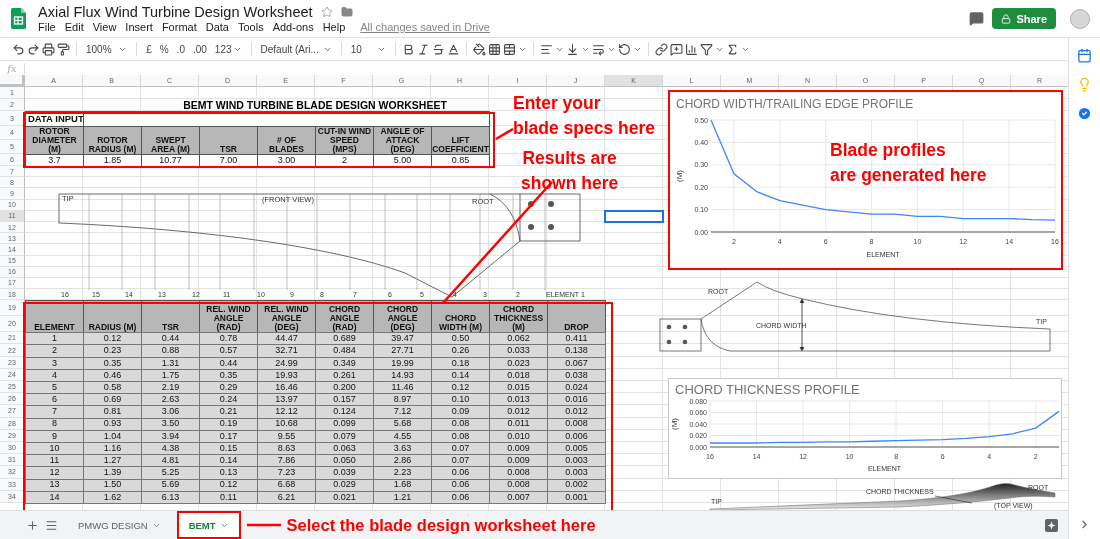  I want to click on annotation-text: Select the blade design worksheet here, so click(441, 525).